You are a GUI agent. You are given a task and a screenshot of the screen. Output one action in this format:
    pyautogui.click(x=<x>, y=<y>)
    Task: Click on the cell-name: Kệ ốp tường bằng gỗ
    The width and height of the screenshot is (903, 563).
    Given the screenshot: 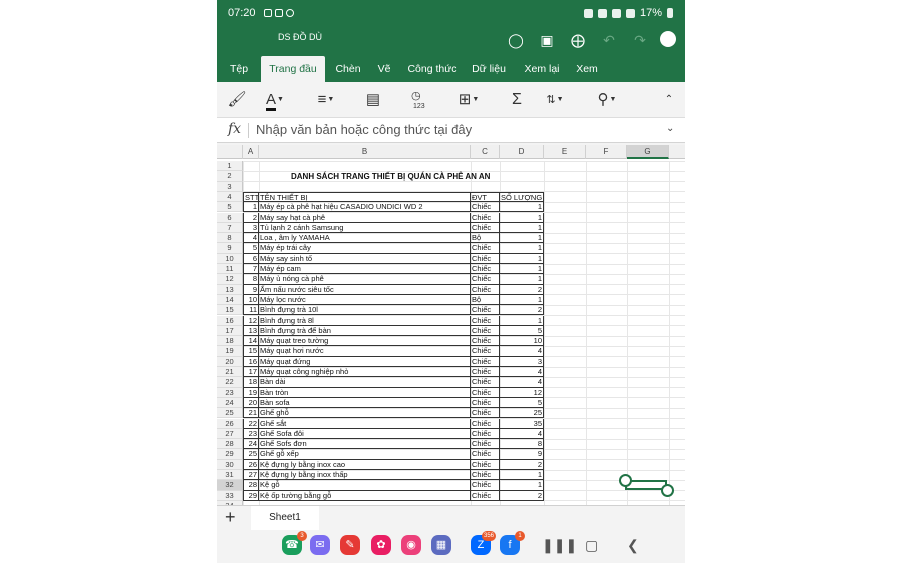 What is the action you would take?
    pyautogui.click(x=365, y=495)
    